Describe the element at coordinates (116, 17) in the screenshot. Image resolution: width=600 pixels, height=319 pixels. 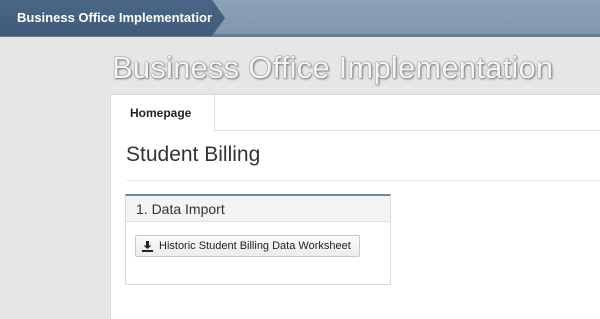
I see `breadcrumb-label: Business Office Implementation` at that location.